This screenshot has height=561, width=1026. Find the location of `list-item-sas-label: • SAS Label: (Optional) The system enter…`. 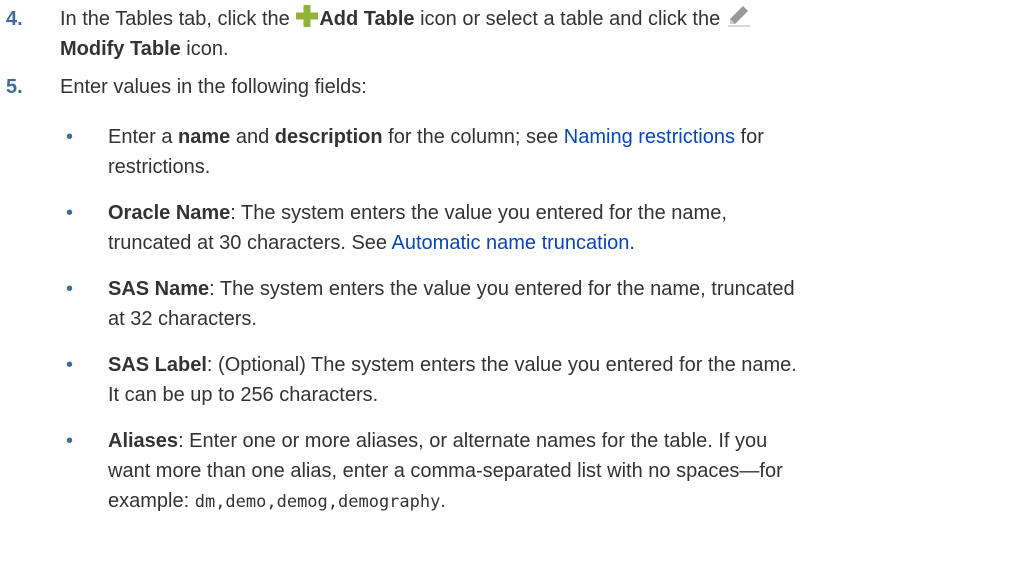

list-item-sas-label: • SAS Label: (Optional) The system enter… is located at coordinates (530, 381).